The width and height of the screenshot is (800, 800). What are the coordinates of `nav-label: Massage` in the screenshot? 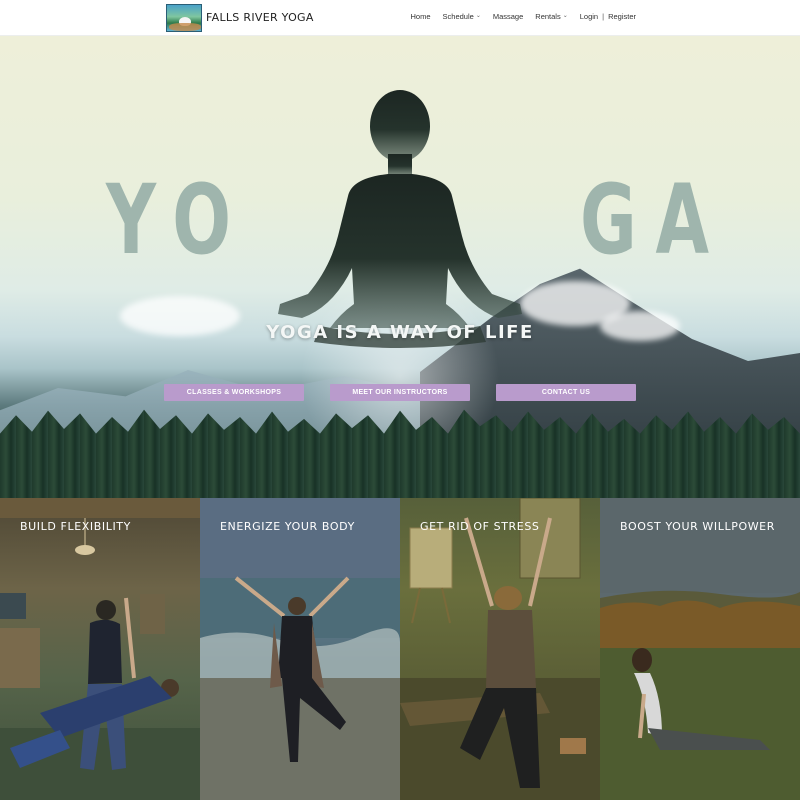 It's located at (508, 16).